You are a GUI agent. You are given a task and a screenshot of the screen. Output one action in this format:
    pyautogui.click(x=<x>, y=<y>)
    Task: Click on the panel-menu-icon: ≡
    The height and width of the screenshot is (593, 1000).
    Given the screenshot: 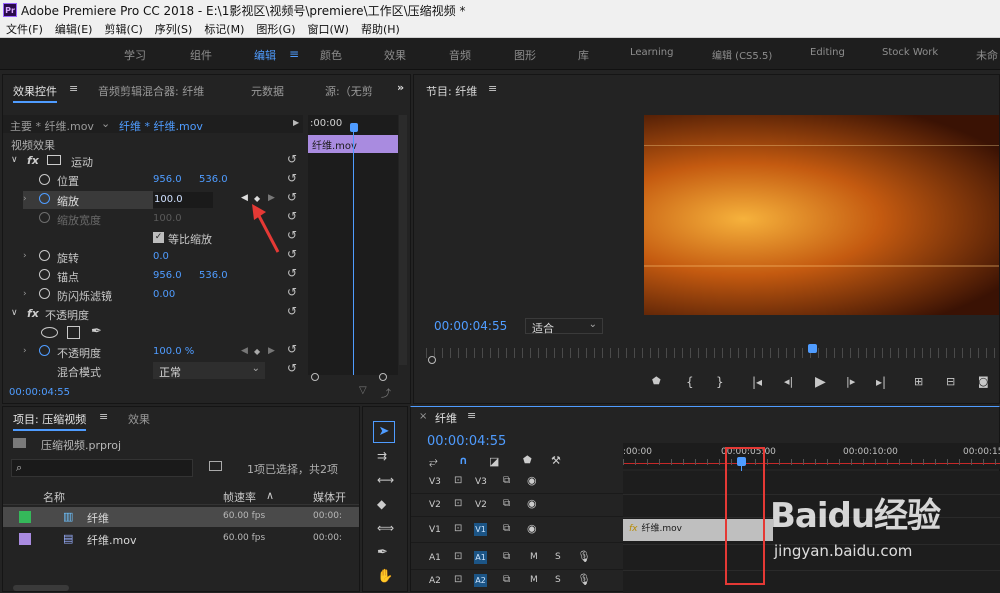 What is the action you would take?
    pyautogui.click(x=73, y=88)
    